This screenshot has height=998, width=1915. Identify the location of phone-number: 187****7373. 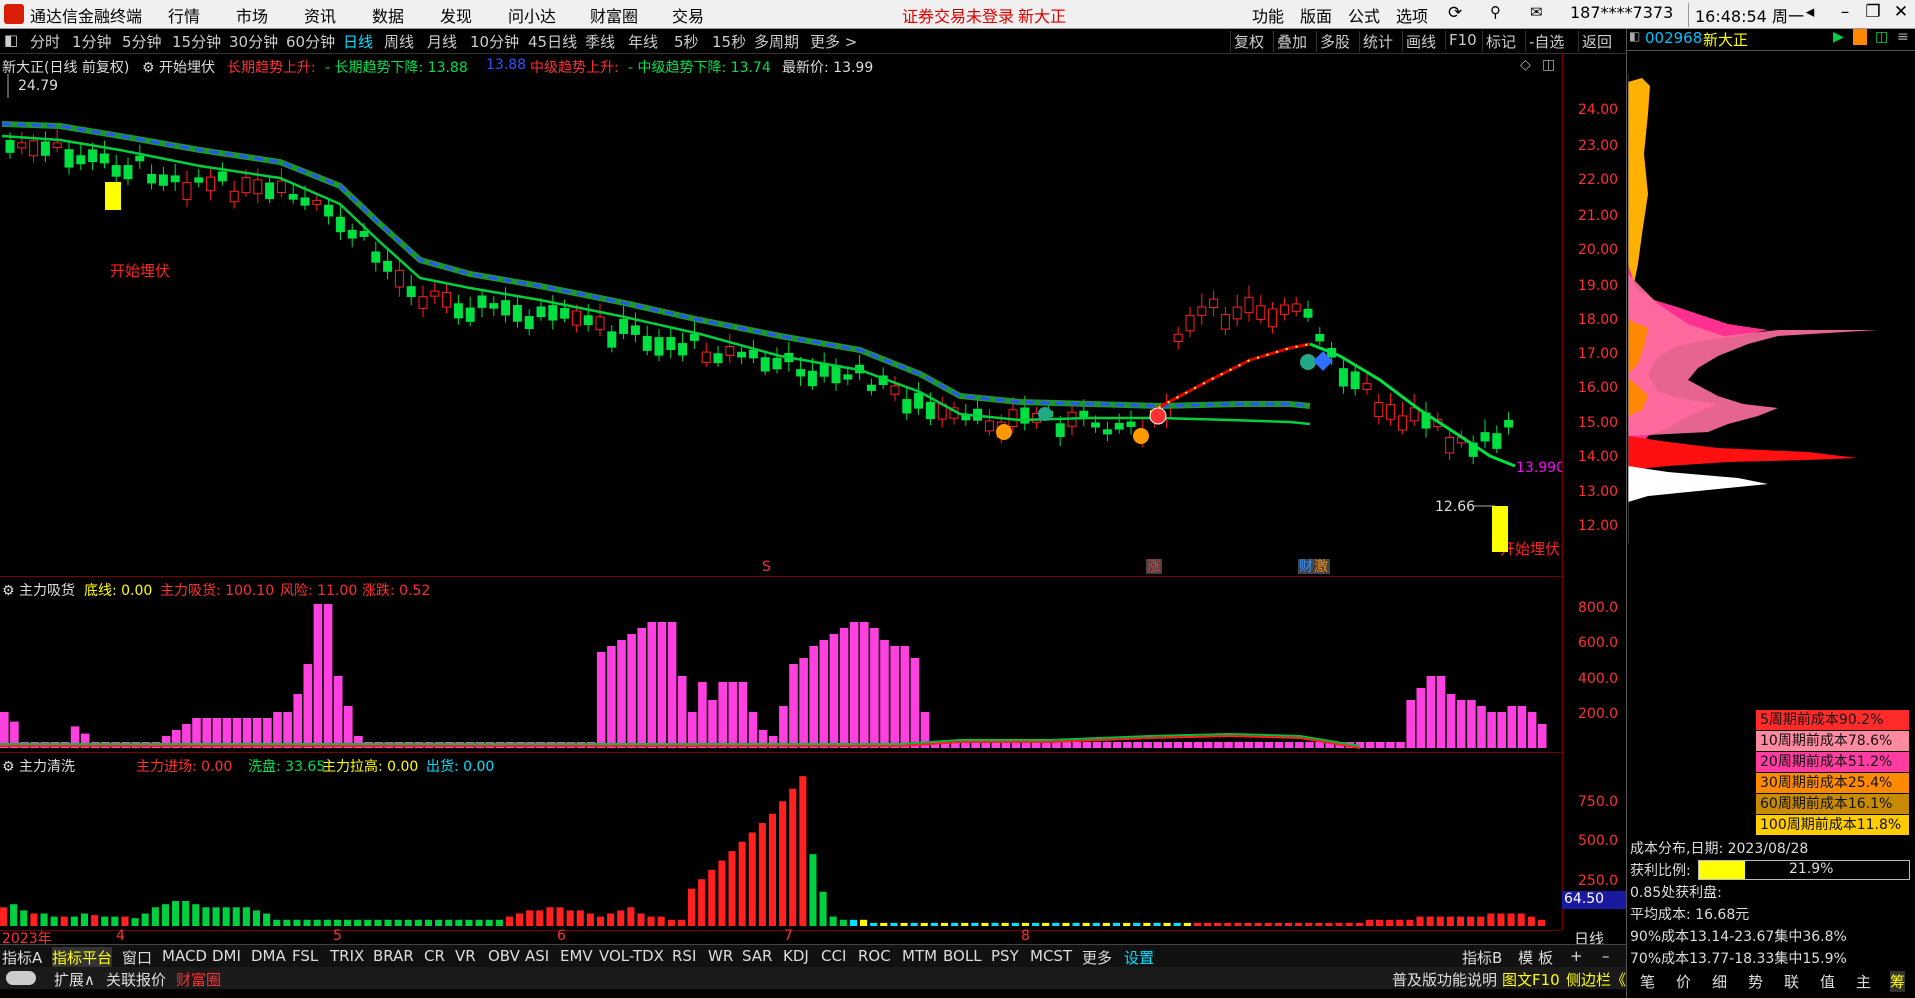
(1621, 12).